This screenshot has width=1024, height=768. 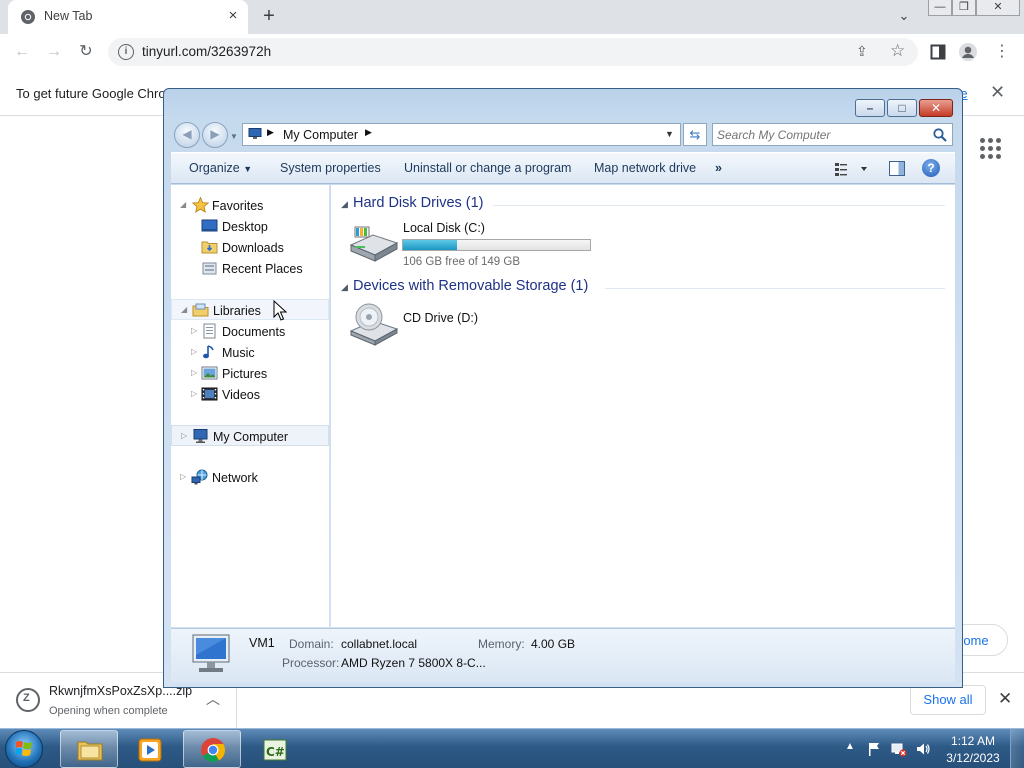 I want to click on download-shelf-close-icon: ✕, so click(x=1005, y=699).